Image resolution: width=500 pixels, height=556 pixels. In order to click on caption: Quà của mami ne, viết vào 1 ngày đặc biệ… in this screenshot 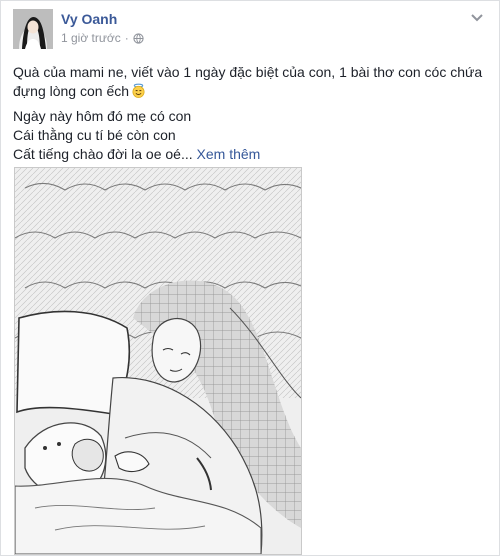, I will do `click(251, 82)`.